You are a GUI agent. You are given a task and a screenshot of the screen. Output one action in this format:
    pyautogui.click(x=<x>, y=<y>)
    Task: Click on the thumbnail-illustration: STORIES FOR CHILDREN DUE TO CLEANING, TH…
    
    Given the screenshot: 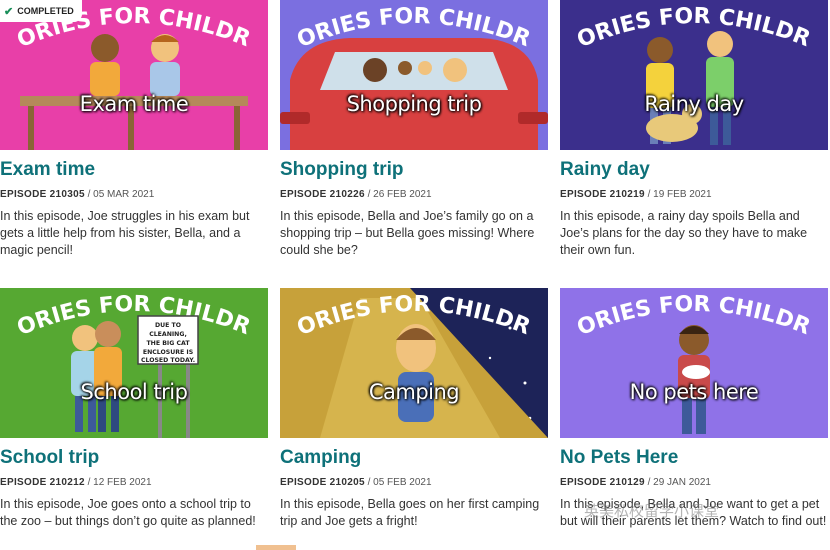 What is the action you would take?
    pyautogui.click(x=134, y=363)
    